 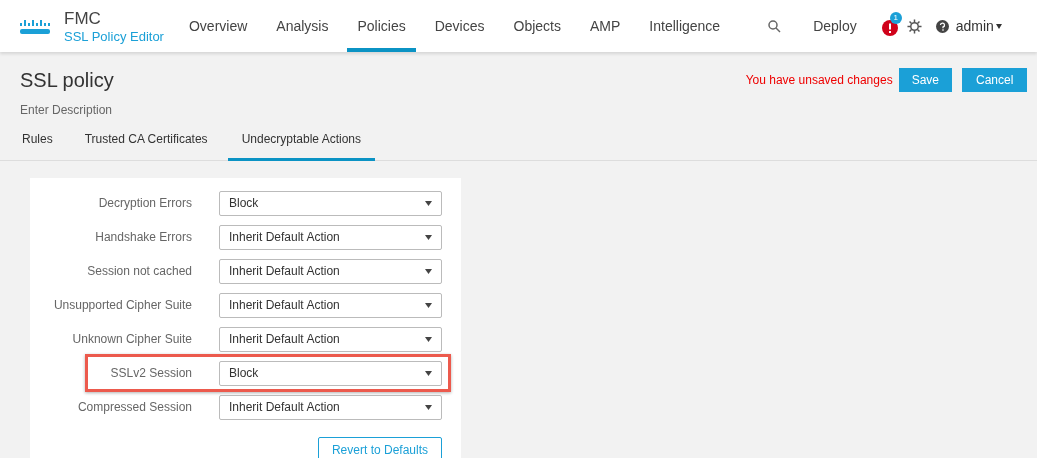 I want to click on nav-tab: Devices, so click(x=459, y=26).